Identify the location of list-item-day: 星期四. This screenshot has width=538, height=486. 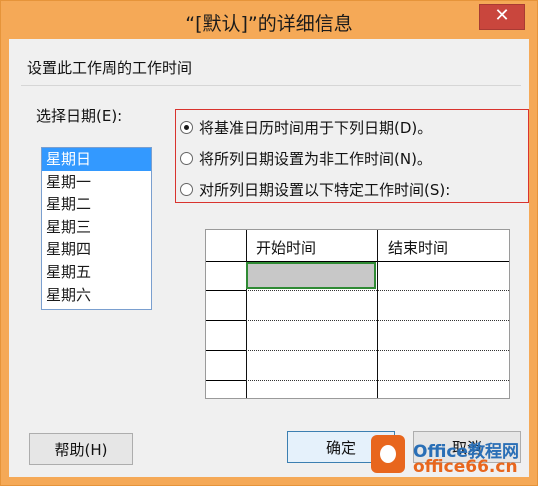
(96, 249).